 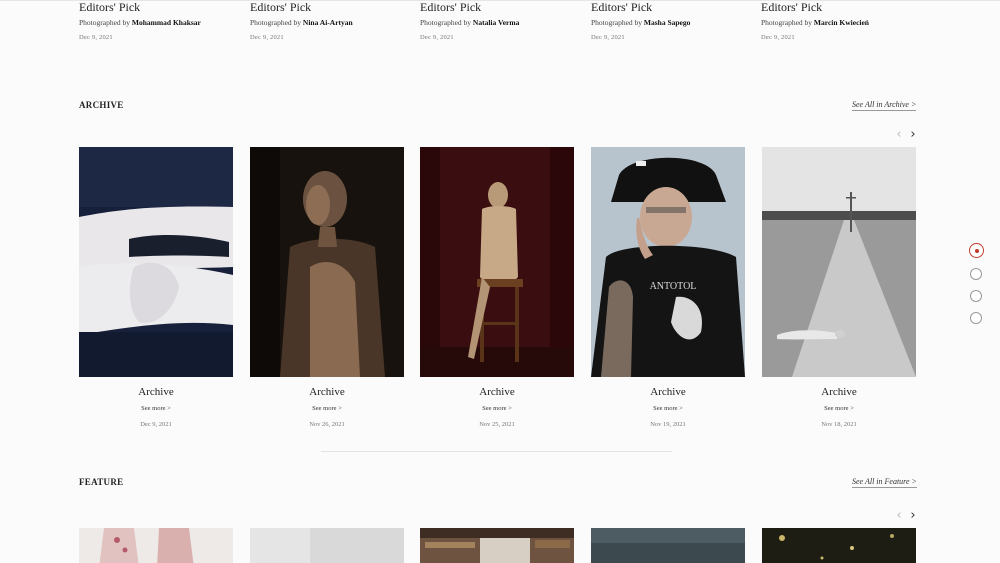 I want to click on section-dot-active, so click(x=976, y=250).